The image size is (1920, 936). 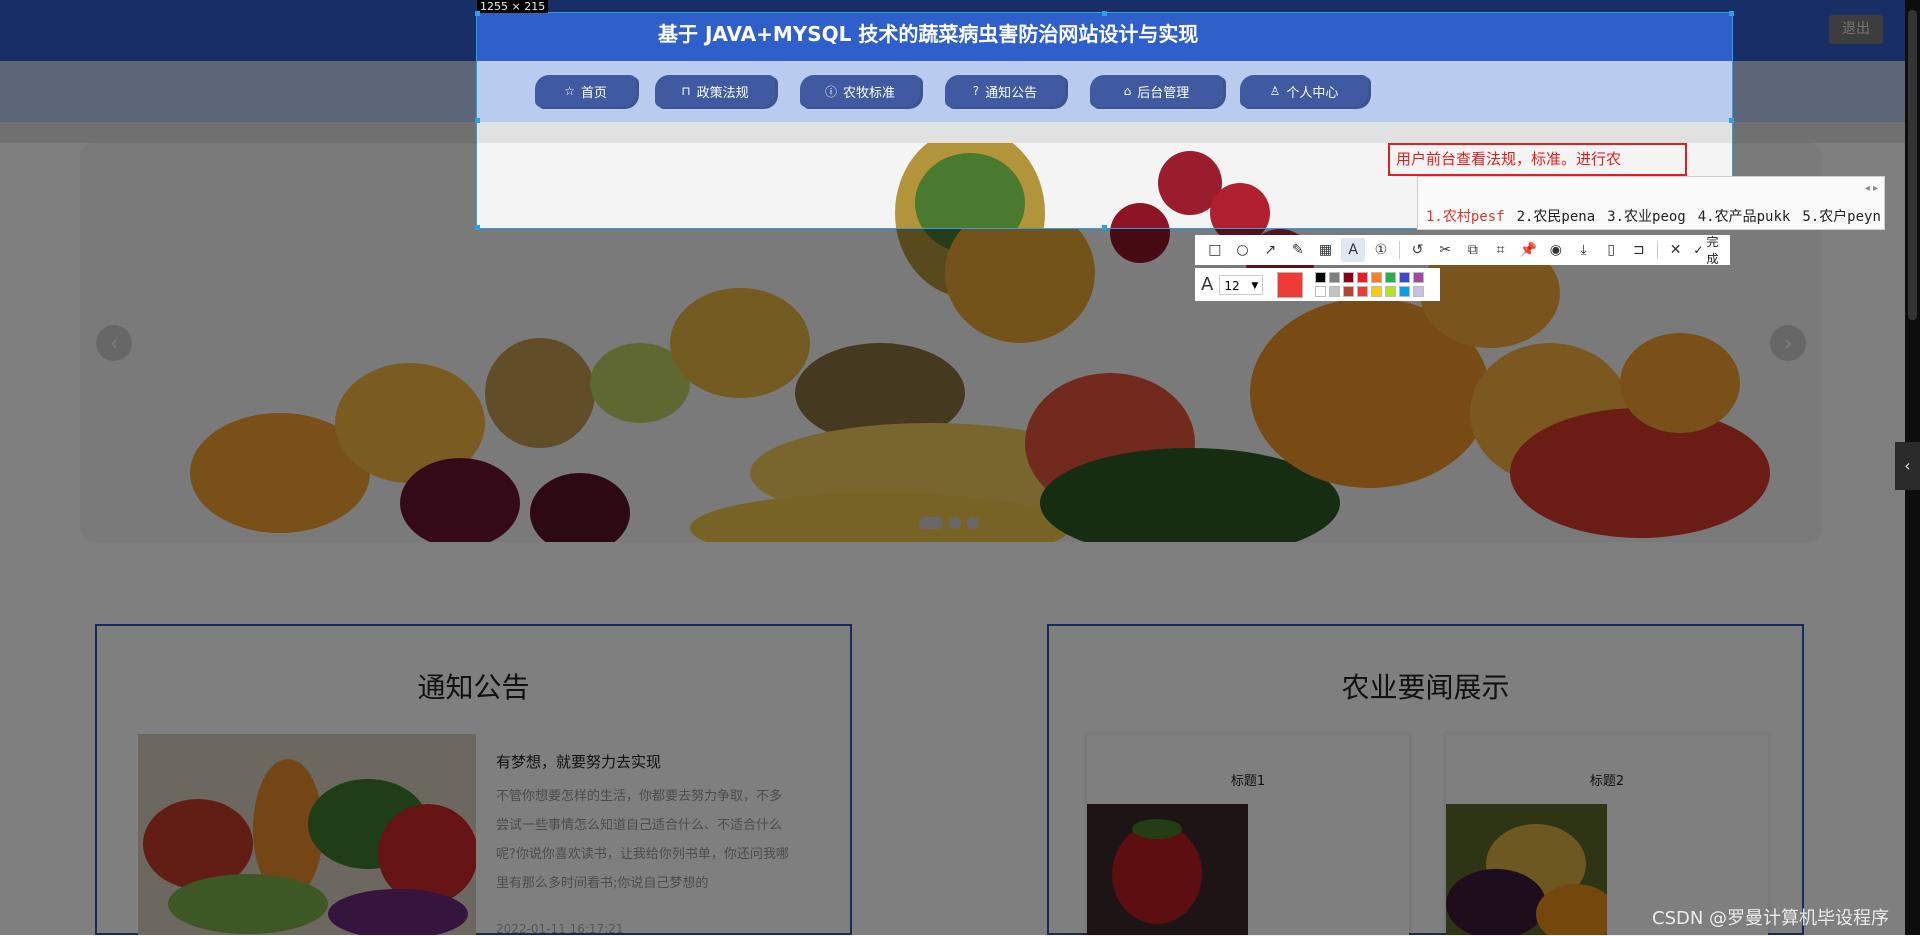 What do you see at coordinates (513, 6) in the screenshot?
I see `capture-size-label: 1255 × 215` at bounding box center [513, 6].